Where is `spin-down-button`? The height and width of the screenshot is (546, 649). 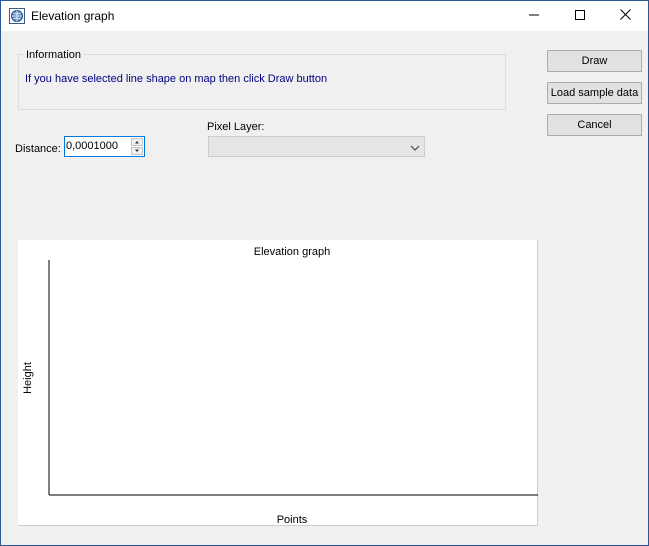 spin-down-button is located at coordinates (137, 151).